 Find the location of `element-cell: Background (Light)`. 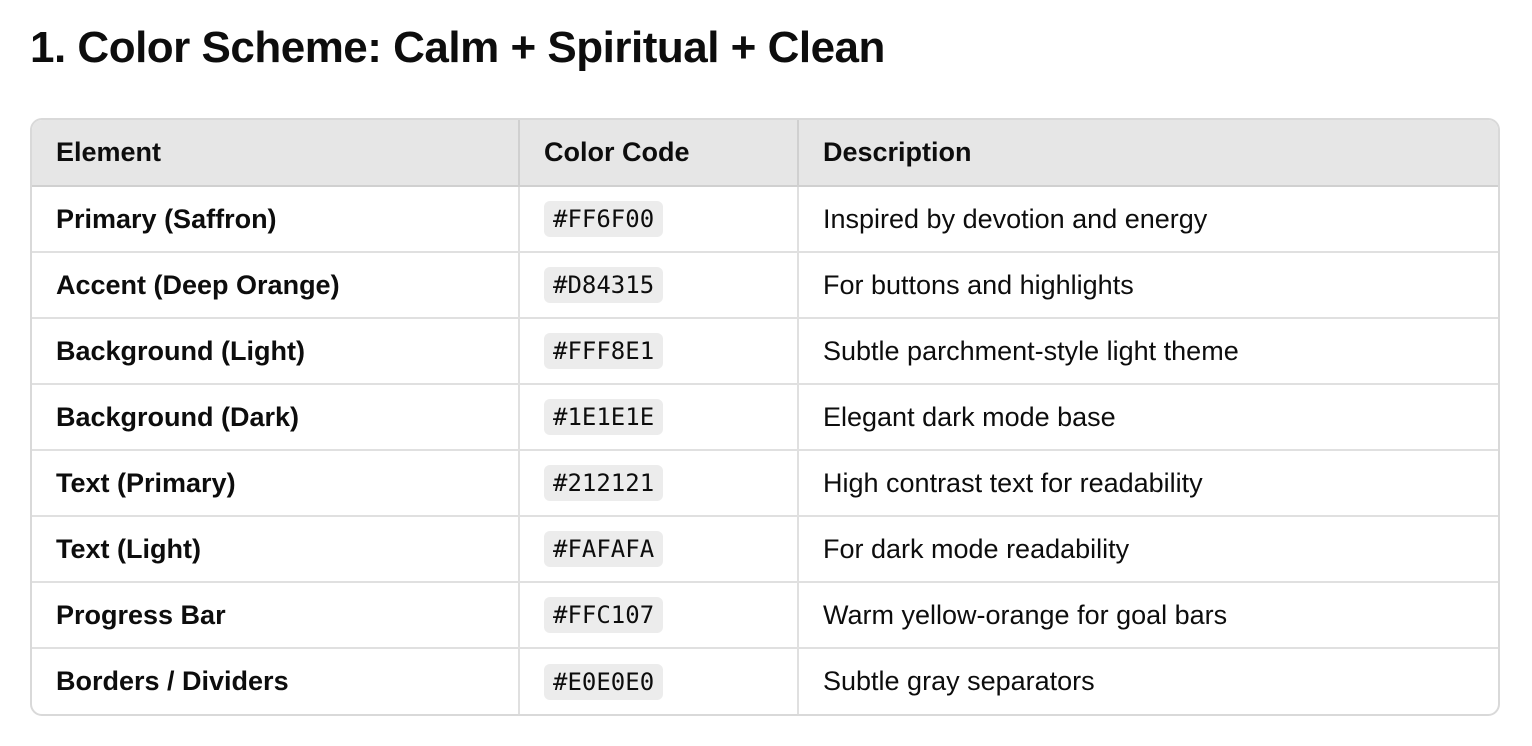

element-cell: Background (Light) is located at coordinates (276, 351).